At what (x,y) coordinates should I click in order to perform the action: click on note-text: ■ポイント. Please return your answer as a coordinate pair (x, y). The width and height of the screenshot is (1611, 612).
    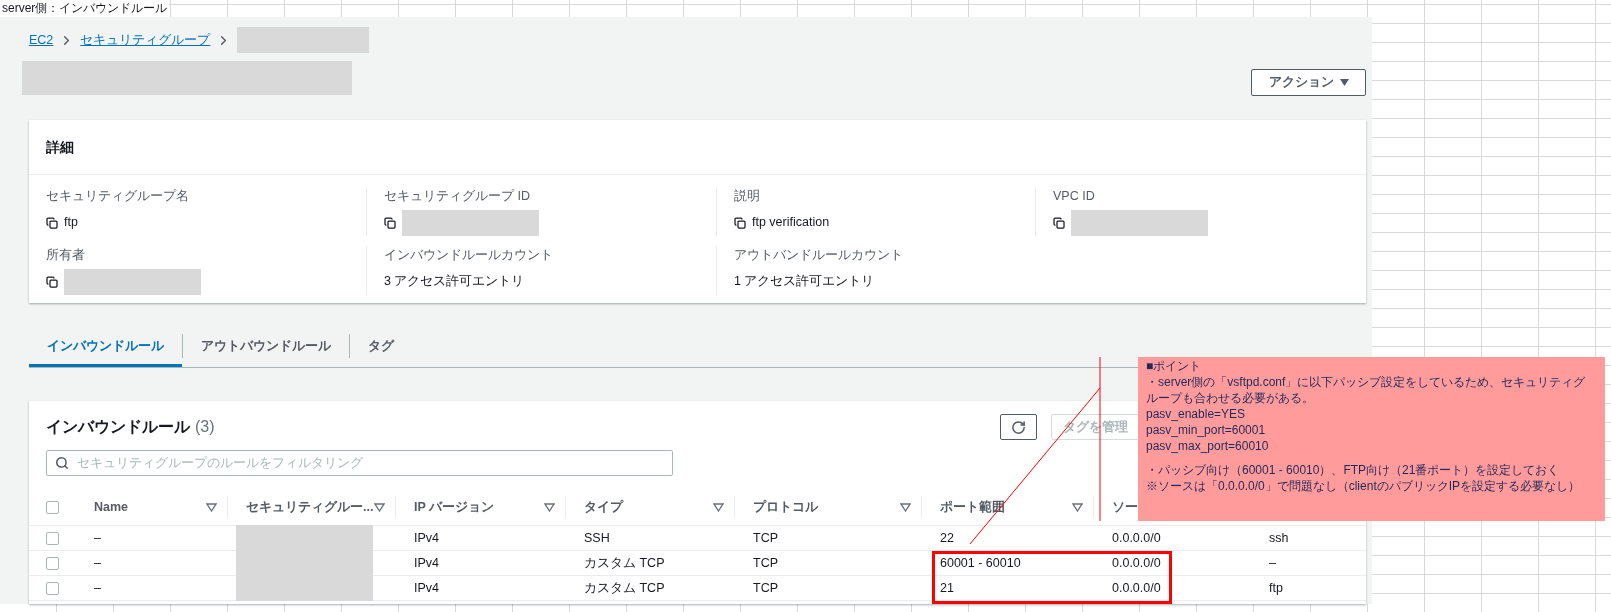
    Looking at the image, I should click on (1174, 366).